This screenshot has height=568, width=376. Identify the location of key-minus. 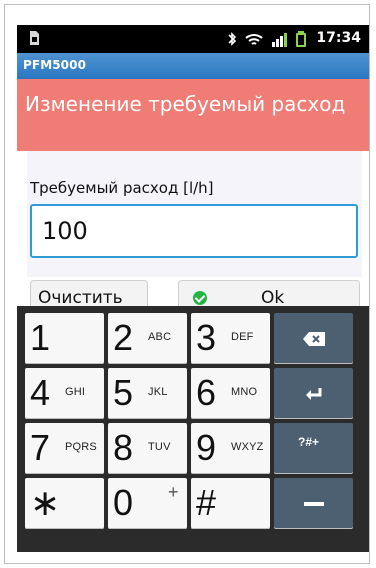
(313, 503).